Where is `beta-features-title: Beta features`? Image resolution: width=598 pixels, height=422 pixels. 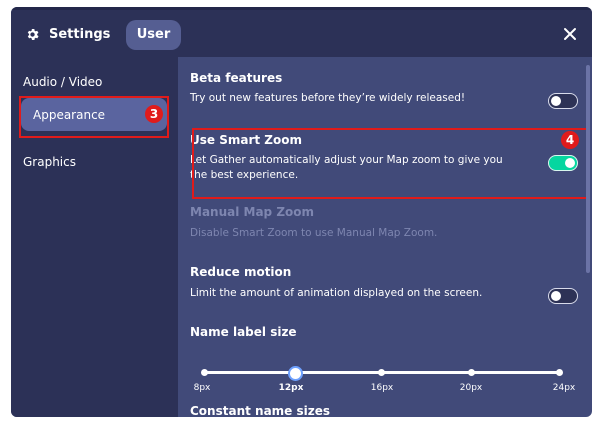 beta-features-title: Beta features is located at coordinates (236, 78).